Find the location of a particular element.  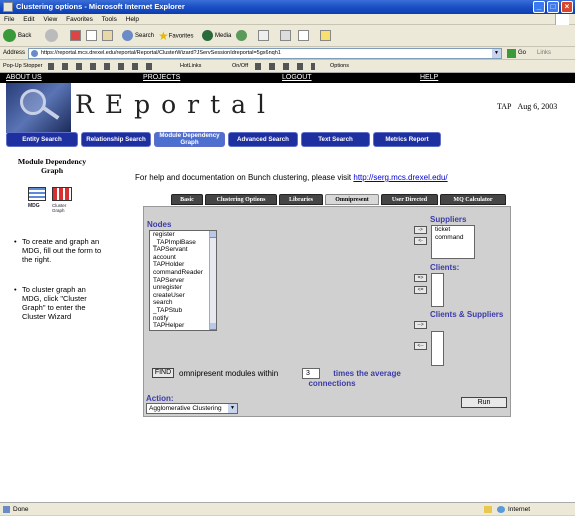

list-item: createUser is located at coordinates (184, 296).